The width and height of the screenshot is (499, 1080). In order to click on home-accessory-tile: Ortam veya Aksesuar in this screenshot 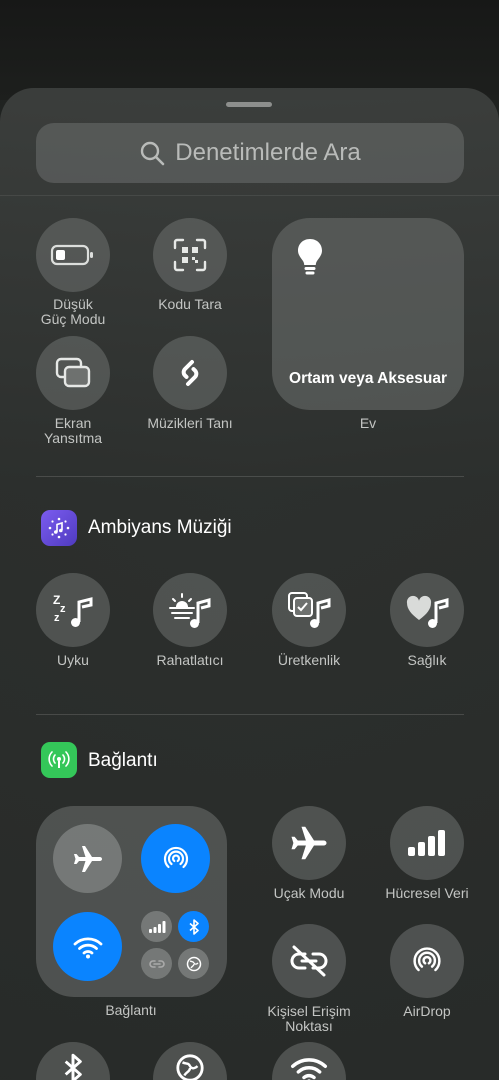, I will do `click(368, 314)`.